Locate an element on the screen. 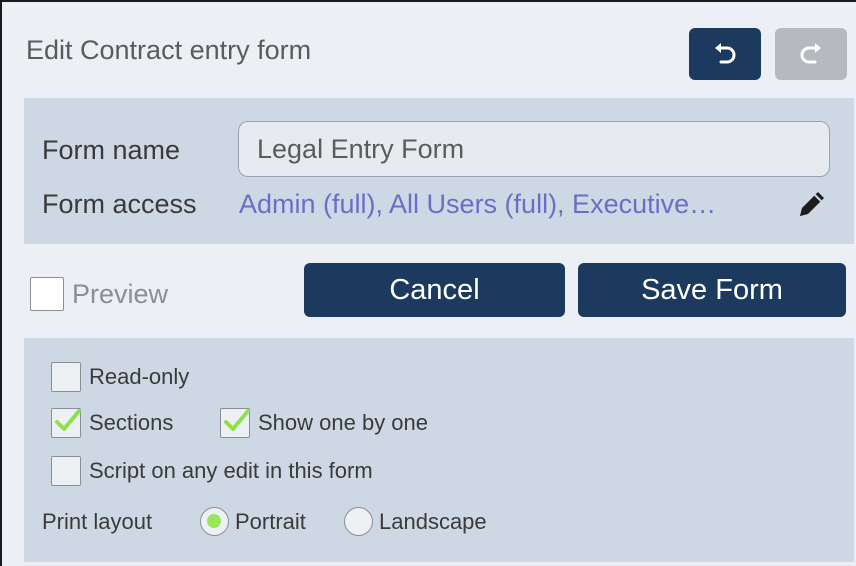  print-layout-label: Print layout is located at coordinates (97, 521).